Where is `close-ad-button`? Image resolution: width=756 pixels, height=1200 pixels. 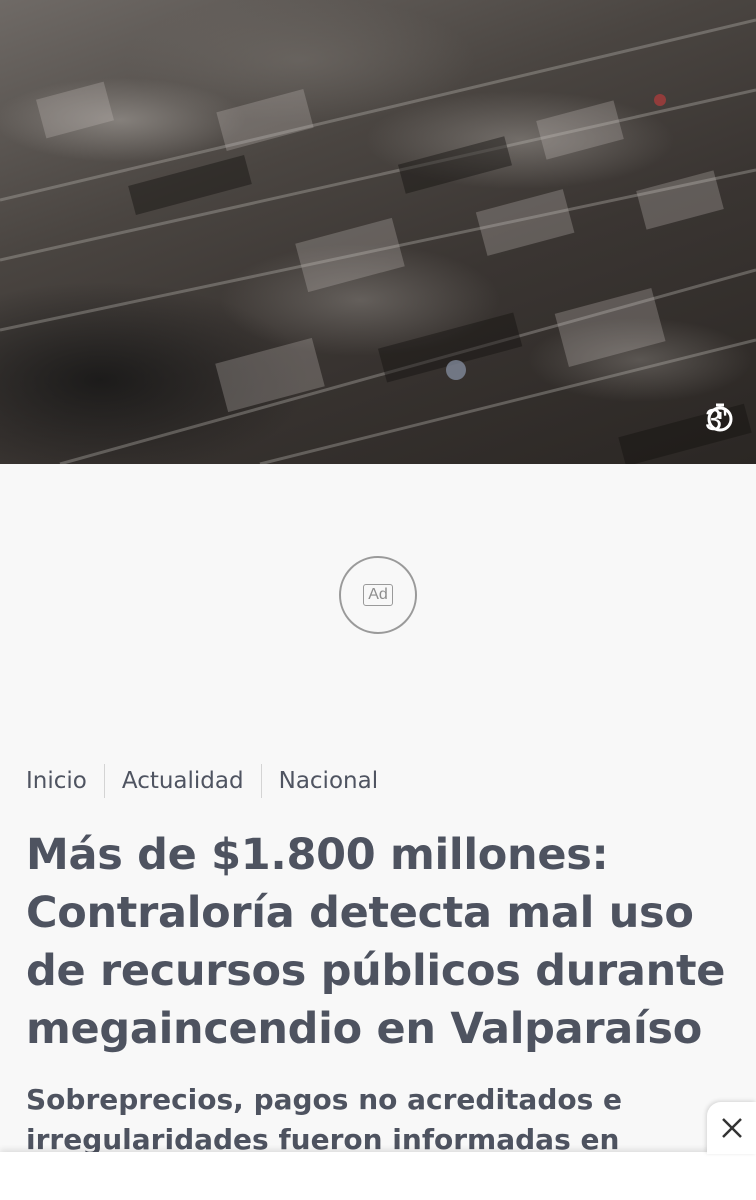
close-ad-button is located at coordinates (731, 1128).